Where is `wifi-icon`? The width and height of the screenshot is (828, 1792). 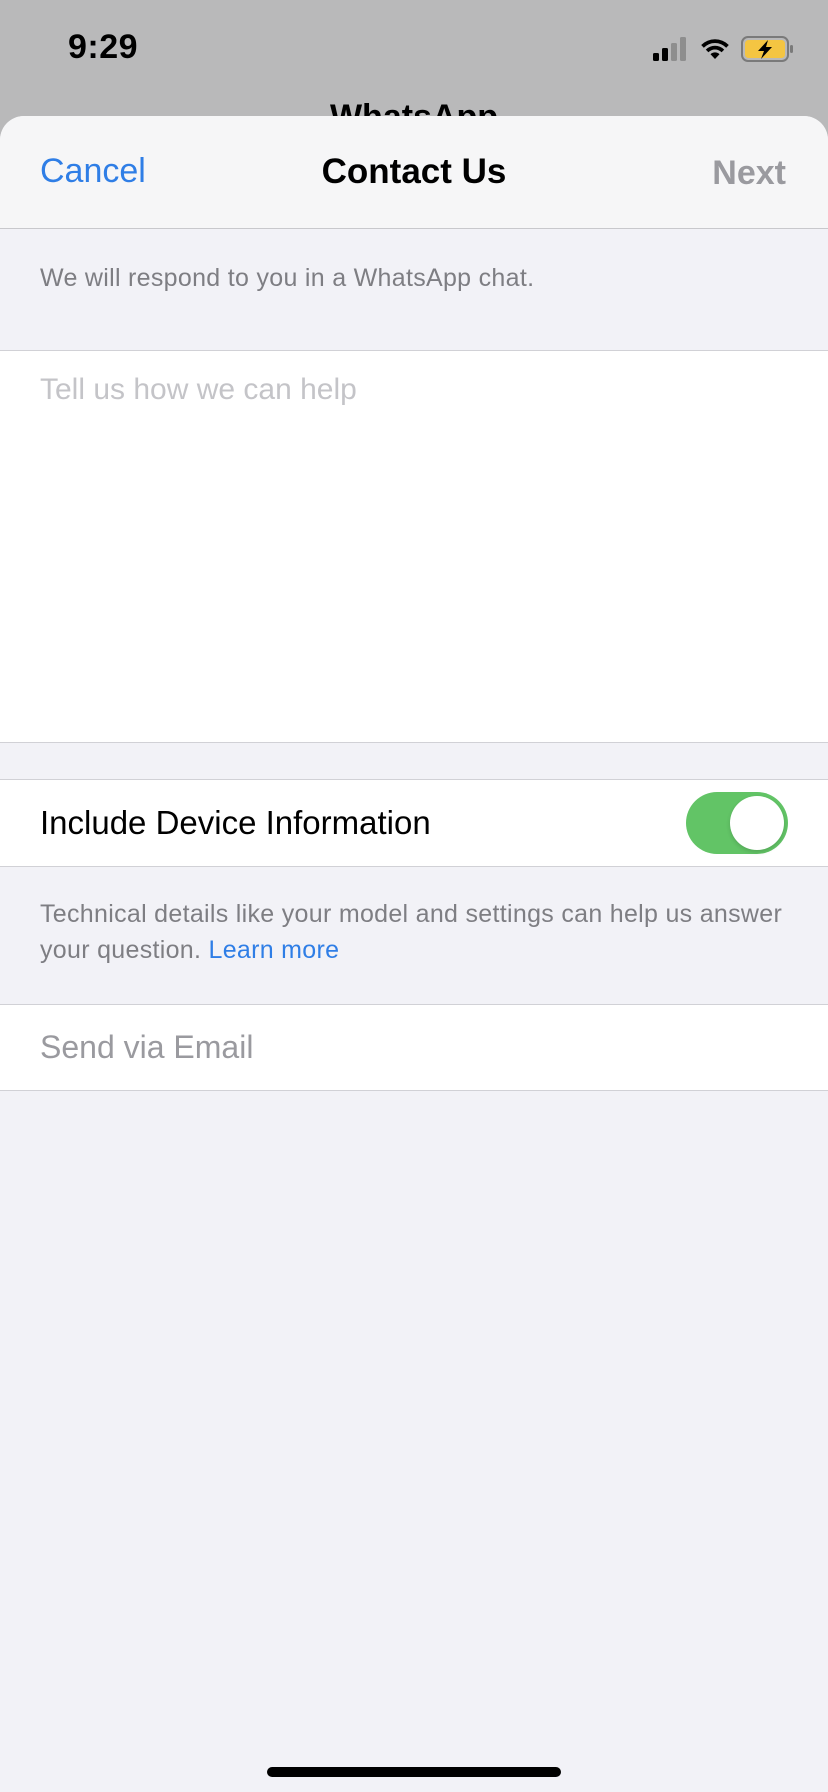
wifi-icon is located at coordinates (715, 51).